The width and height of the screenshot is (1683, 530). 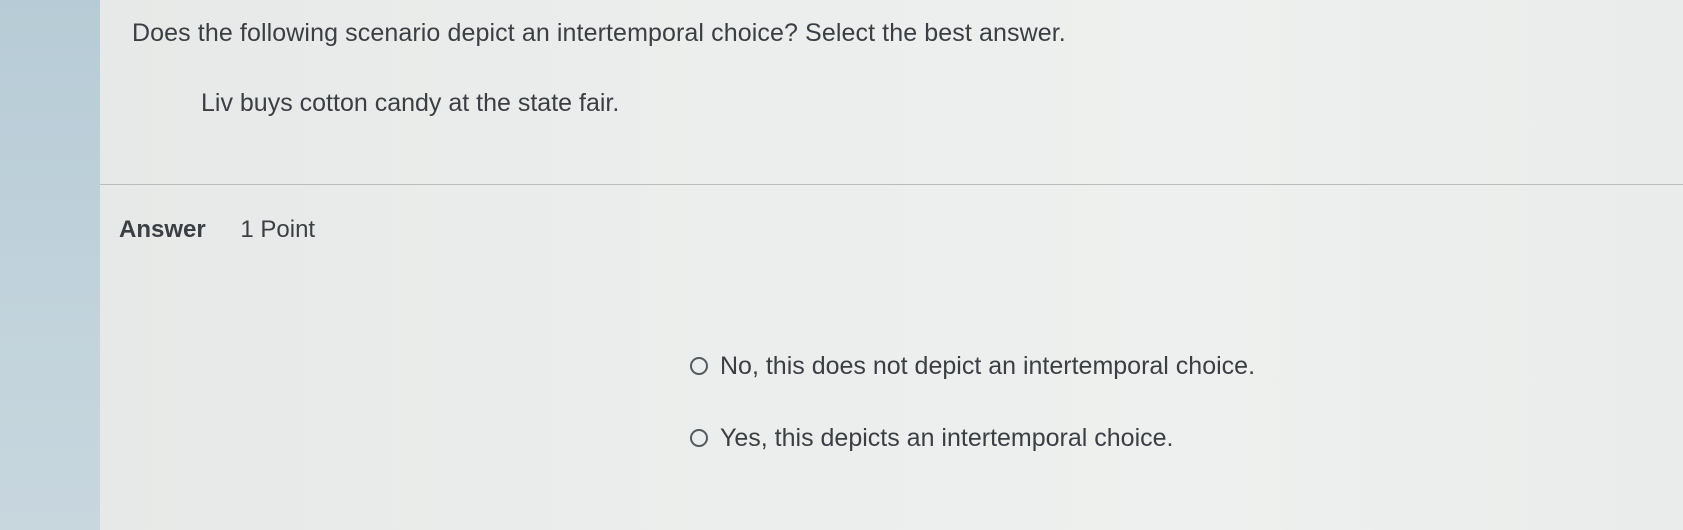 What do you see at coordinates (50, 265) in the screenshot?
I see `left-sidebar` at bounding box center [50, 265].